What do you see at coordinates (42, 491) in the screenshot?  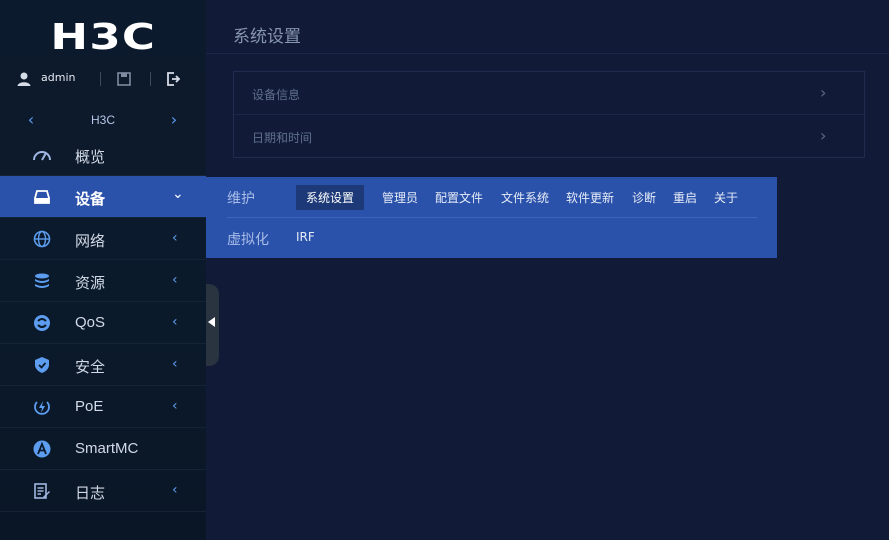 I see `log-icon` at bounding box center [42, 491].